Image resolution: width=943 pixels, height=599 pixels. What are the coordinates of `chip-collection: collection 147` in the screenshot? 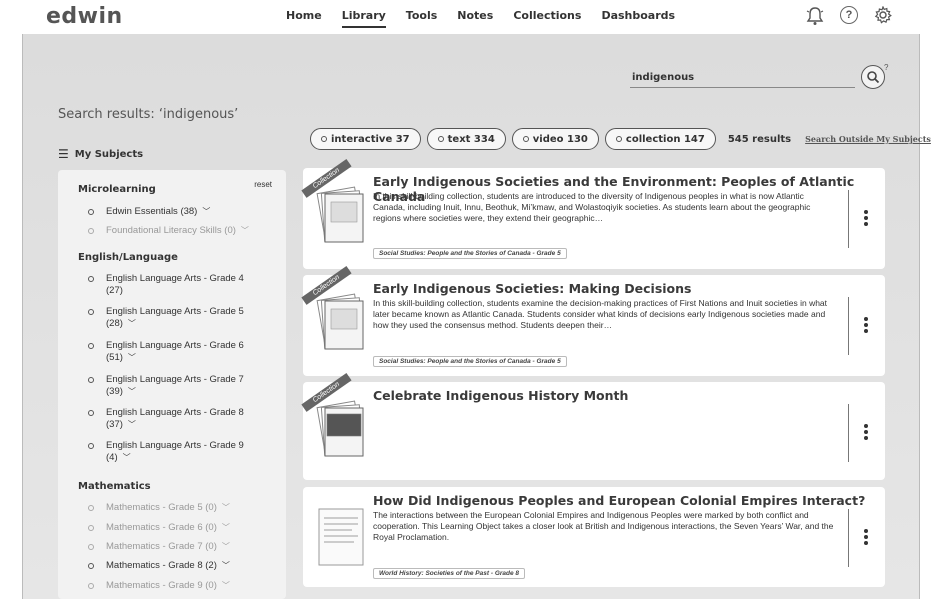 It's located at (660, 139).